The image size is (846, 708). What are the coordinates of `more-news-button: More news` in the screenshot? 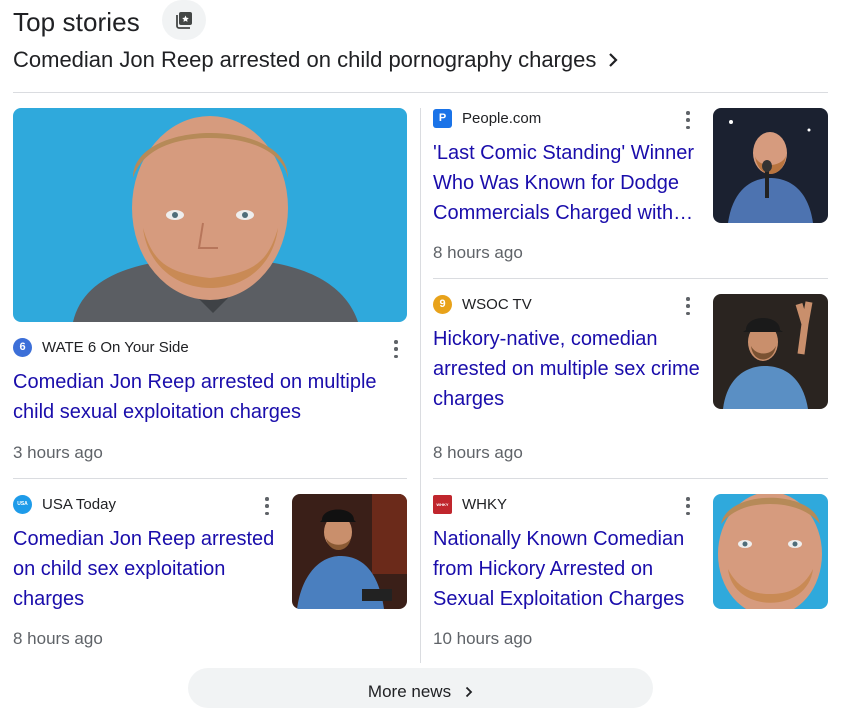 It's located at (420, 688).